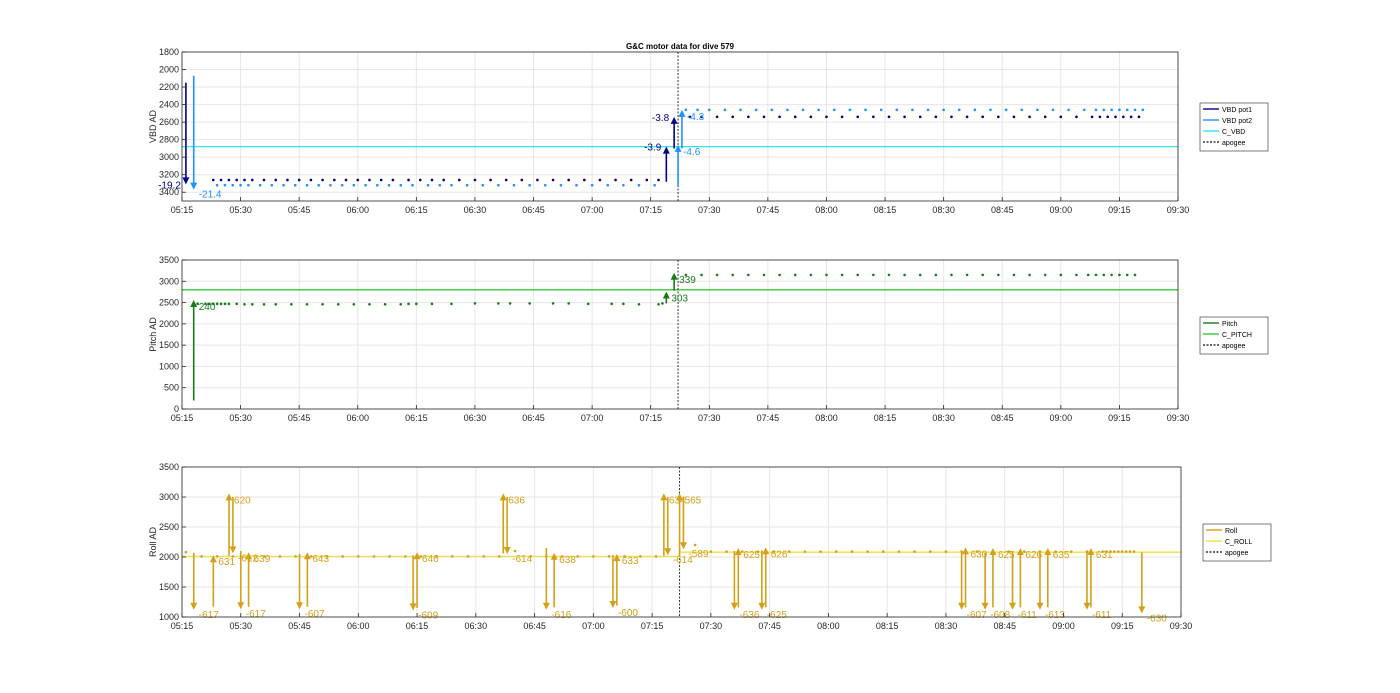  I want to click on roll-arrow-label: -609, so click(428, 615).